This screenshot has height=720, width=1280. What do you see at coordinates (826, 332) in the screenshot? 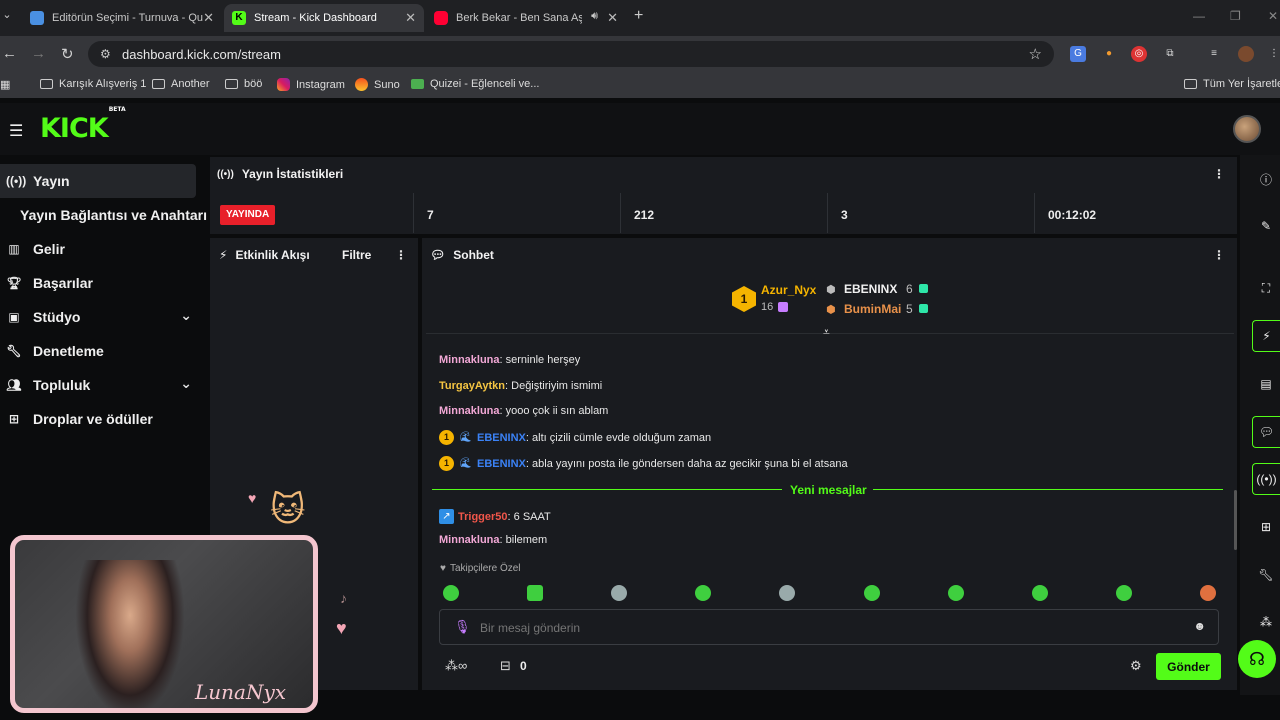
I see `collapse-leaderboard-icon: ⩡` at bounding box center [826, 332].